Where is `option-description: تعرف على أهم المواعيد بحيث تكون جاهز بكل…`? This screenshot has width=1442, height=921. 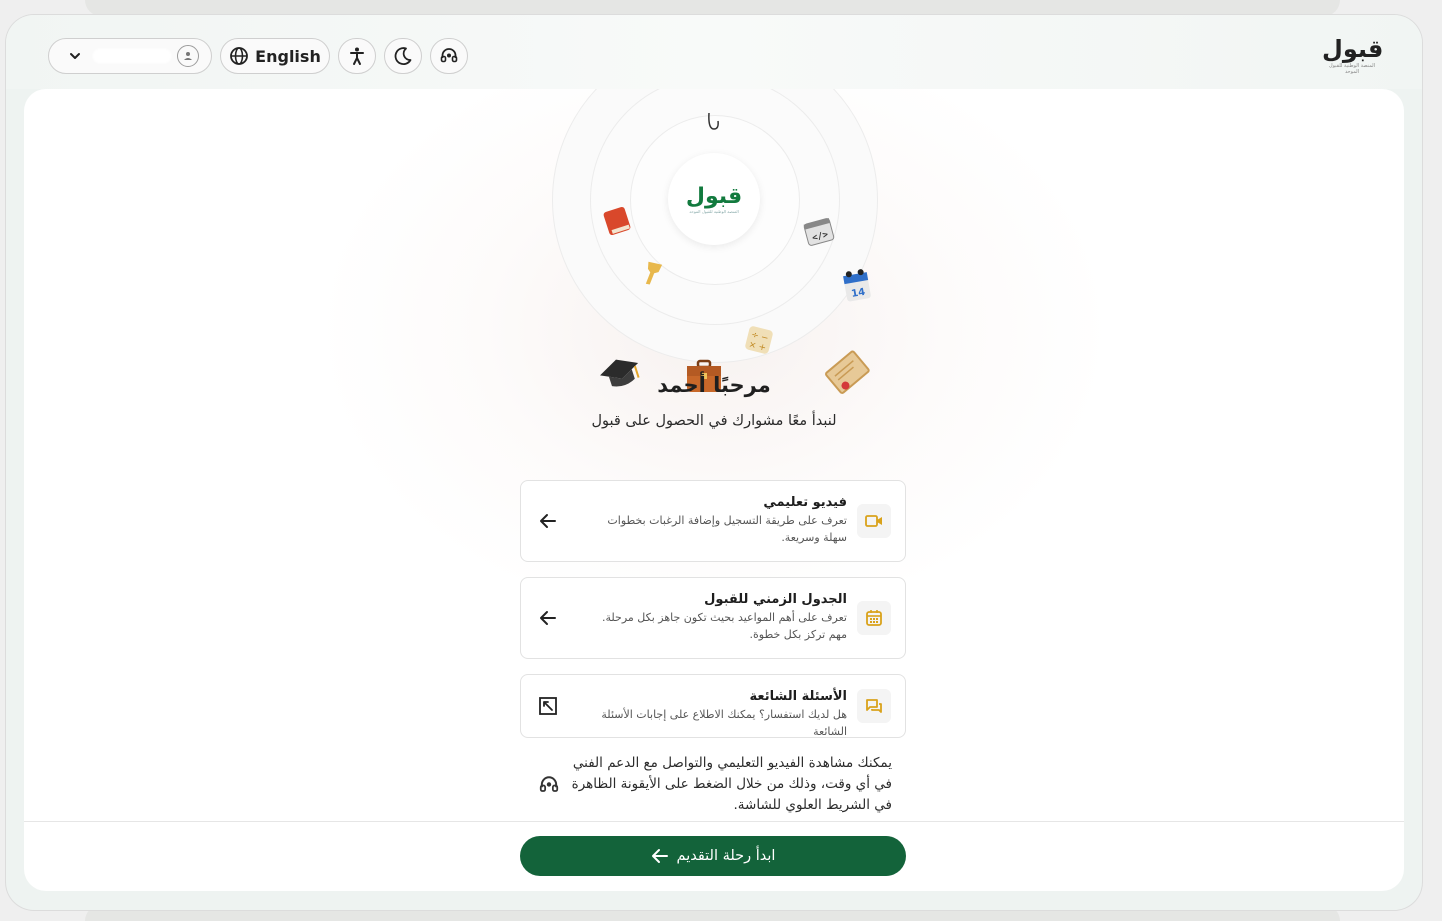 option-description: تعرف على أهم المواعيد بحيث تكون جاهز بكل… is located at coordinates (724, 626).